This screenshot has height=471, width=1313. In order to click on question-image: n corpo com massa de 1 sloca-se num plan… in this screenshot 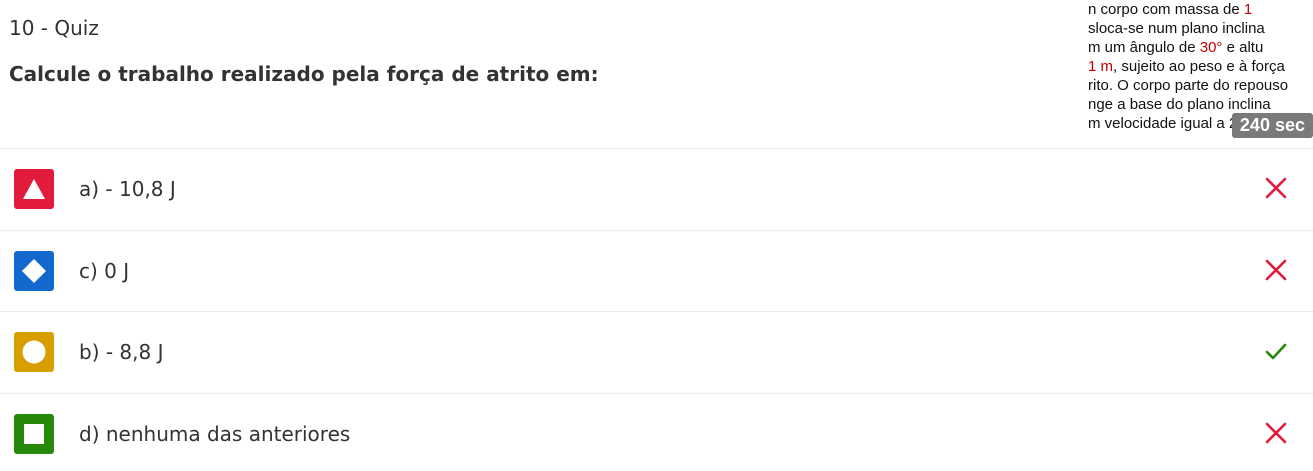, I will do `click(1200, 70)`.